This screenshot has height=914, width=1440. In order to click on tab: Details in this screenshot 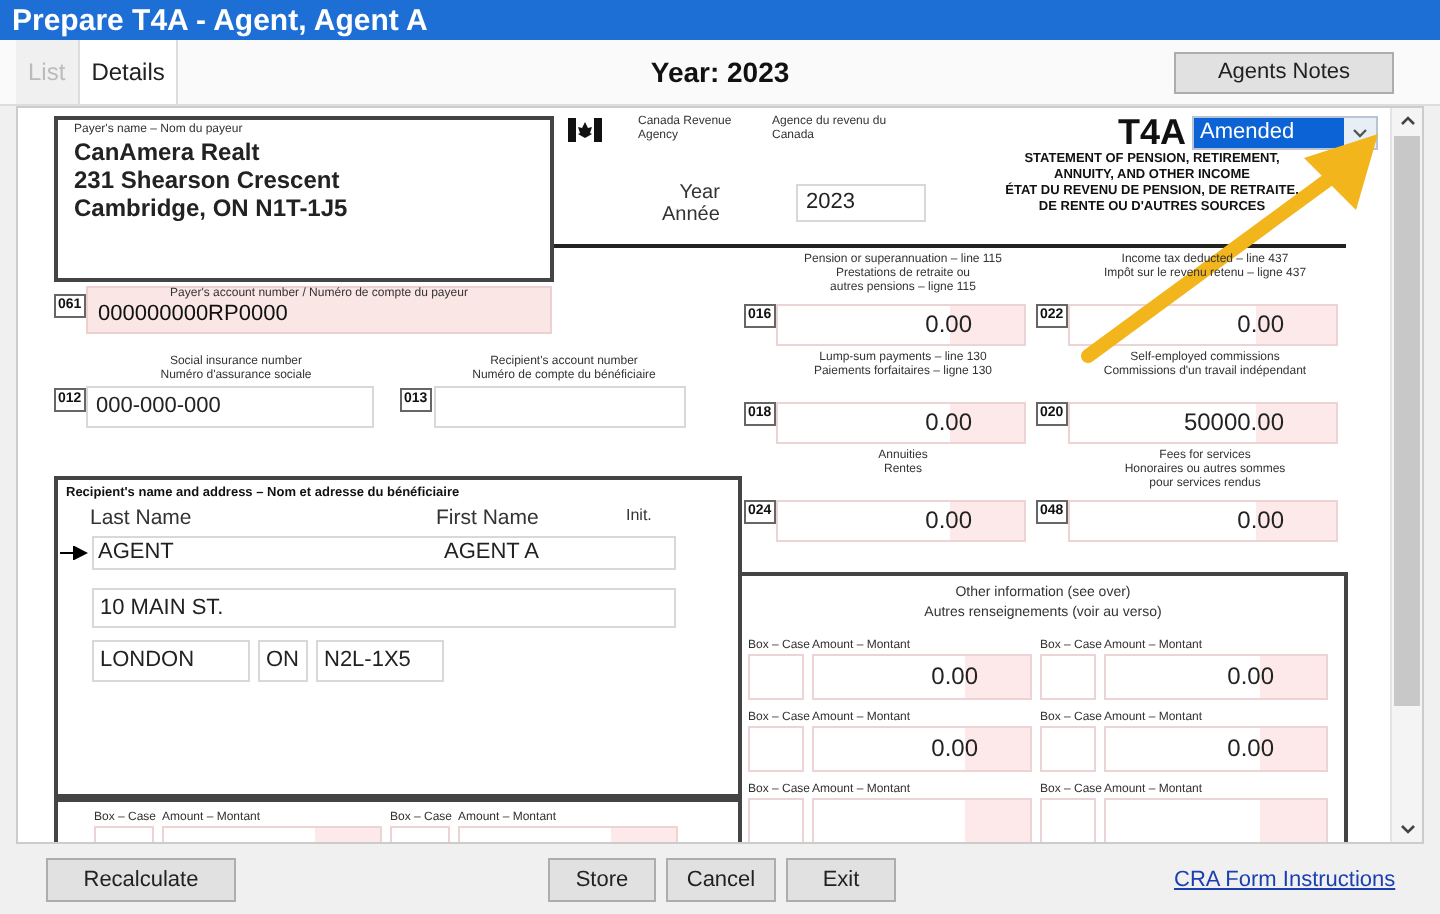, I will do `click(129, 72)`.